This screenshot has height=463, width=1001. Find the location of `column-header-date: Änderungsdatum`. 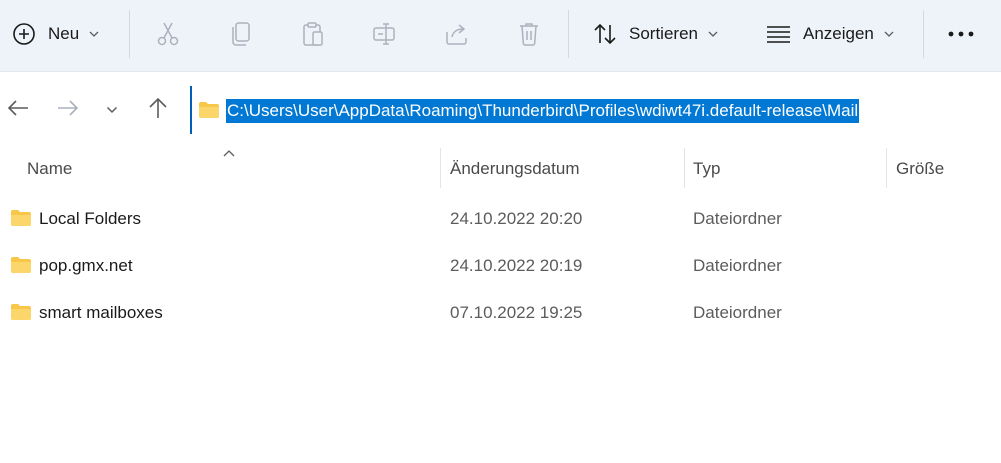

column-header-date: Änderungsdatum is located at coordinates (562, 169).